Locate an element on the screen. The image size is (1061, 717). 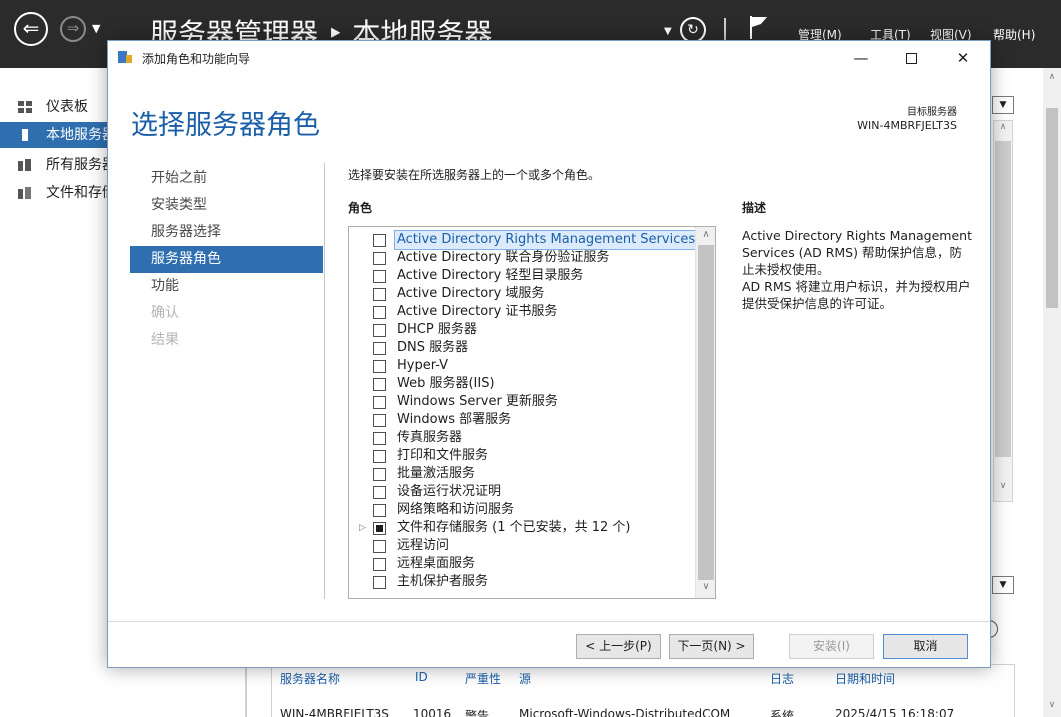
role-item: Active Directory 联合身份验证服务 is located at coordinates (522, 258).